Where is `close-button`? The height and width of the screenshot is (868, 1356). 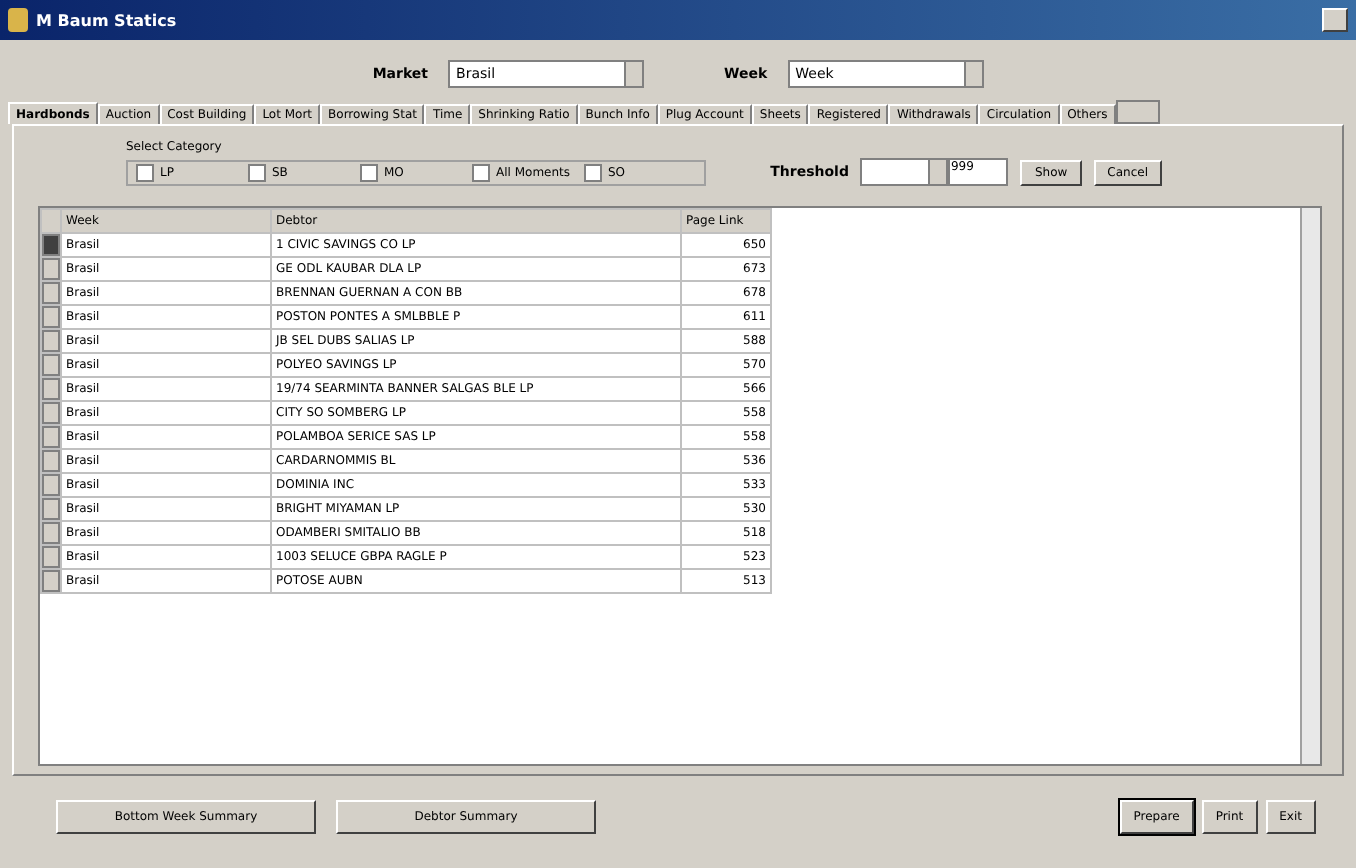
close-button is located at coordinates (1335, 20).